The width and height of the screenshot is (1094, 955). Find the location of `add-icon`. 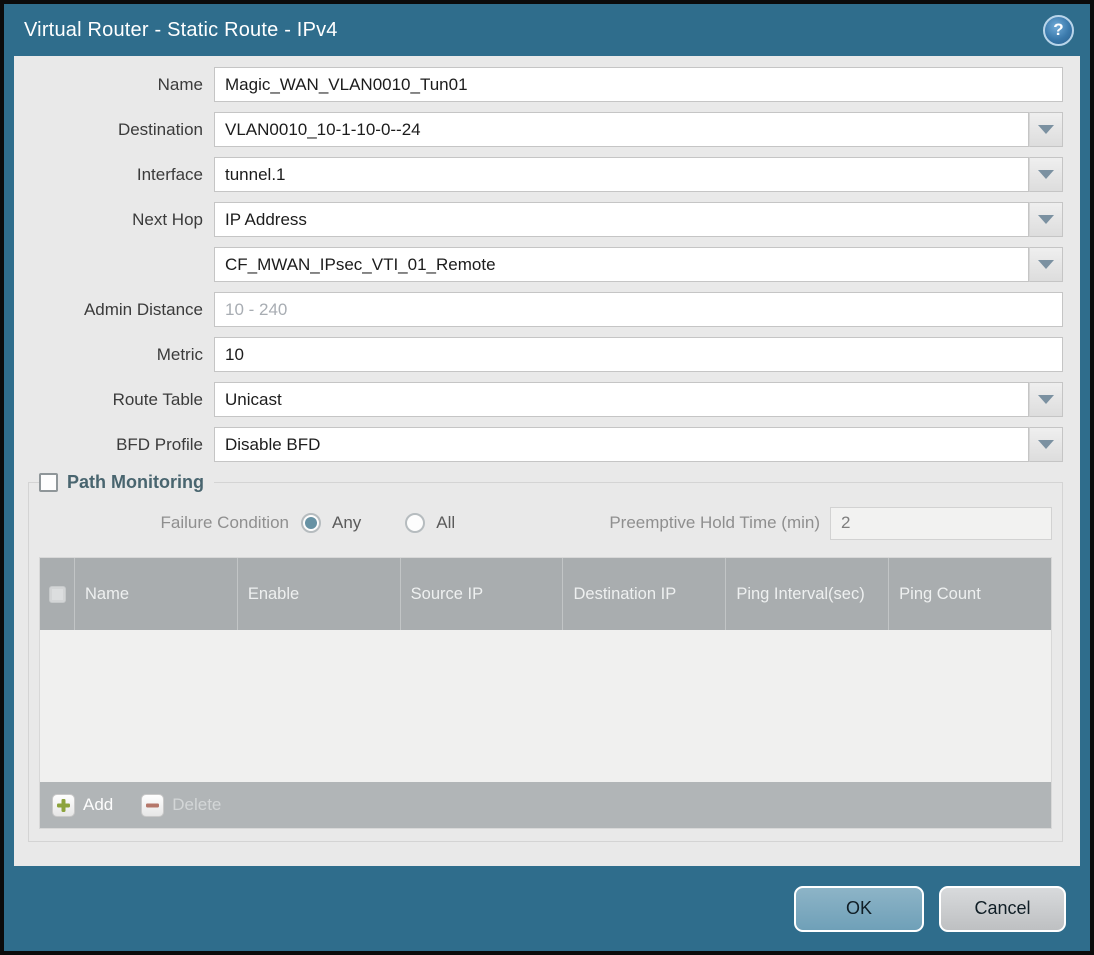

add-icon is located at coordinates (63, 805).